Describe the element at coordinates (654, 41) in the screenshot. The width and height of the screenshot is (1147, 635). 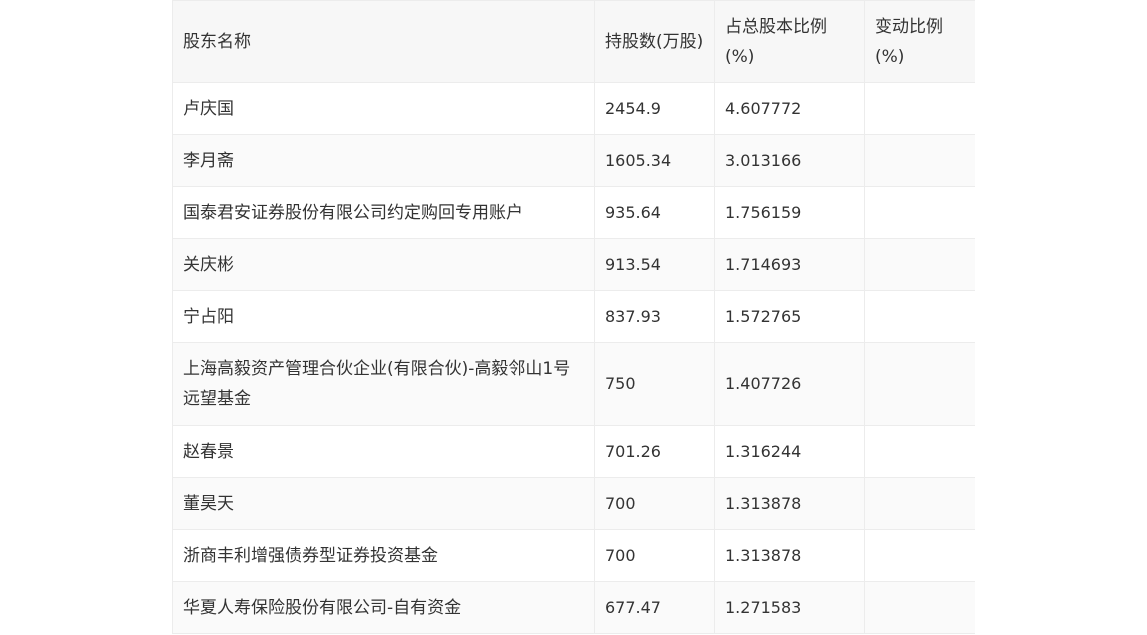
I see `column-header-shares: 持股数(万股)` at that location.